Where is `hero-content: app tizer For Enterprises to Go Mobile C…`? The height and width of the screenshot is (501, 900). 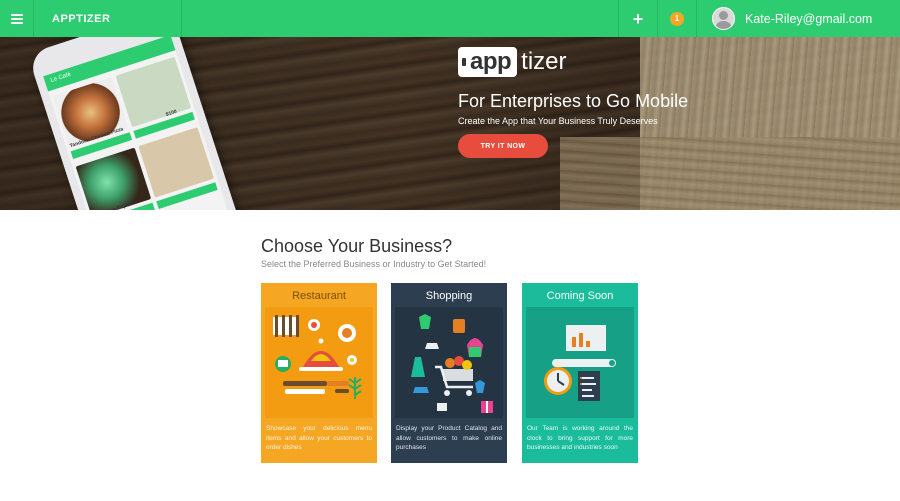
hero-content: app tizer For Enterprises to Go Mobile C… is located at coordinates (608, 102).